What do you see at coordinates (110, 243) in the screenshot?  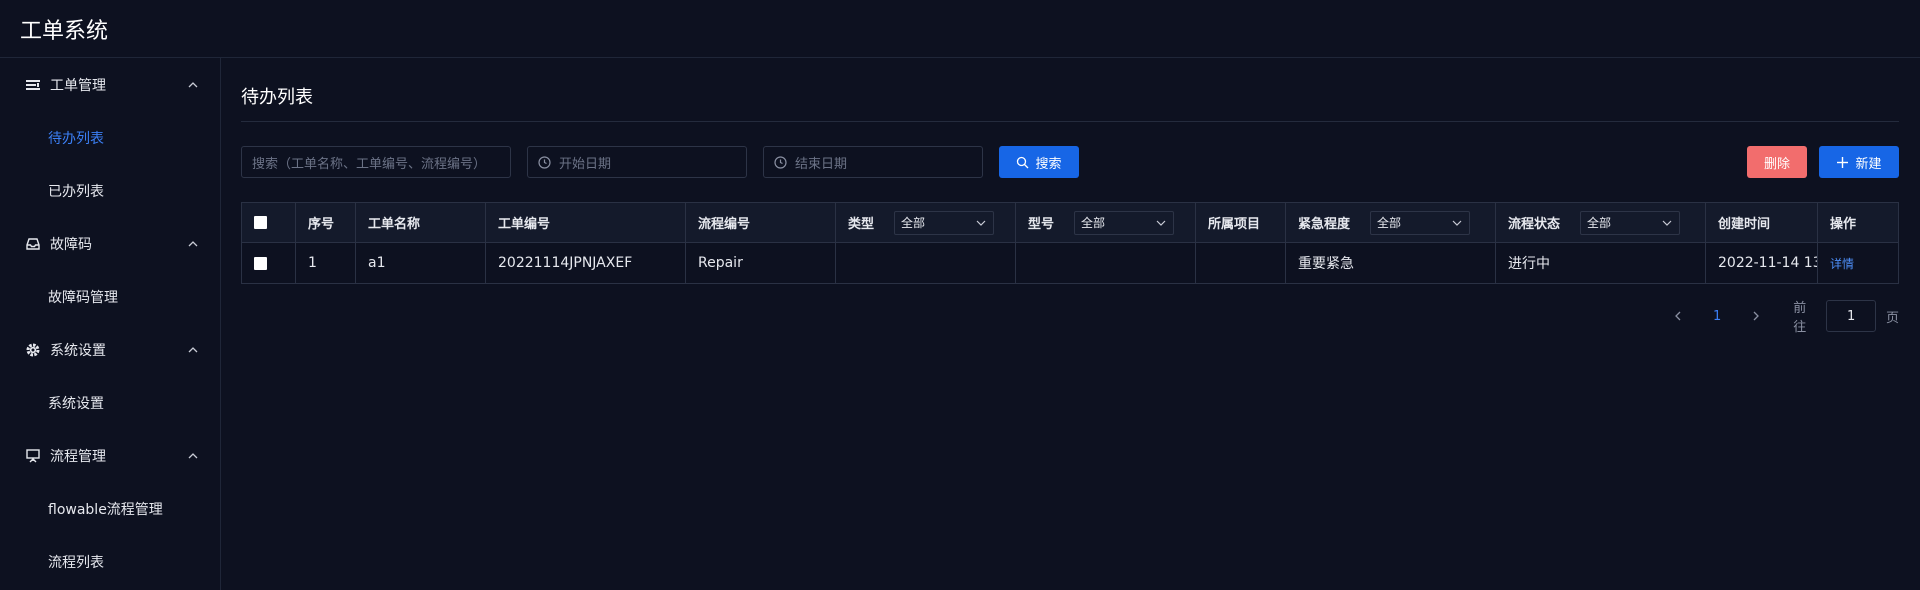 I see `menu-group-fault-codes: 故障码` at bounding box center [110, 243].